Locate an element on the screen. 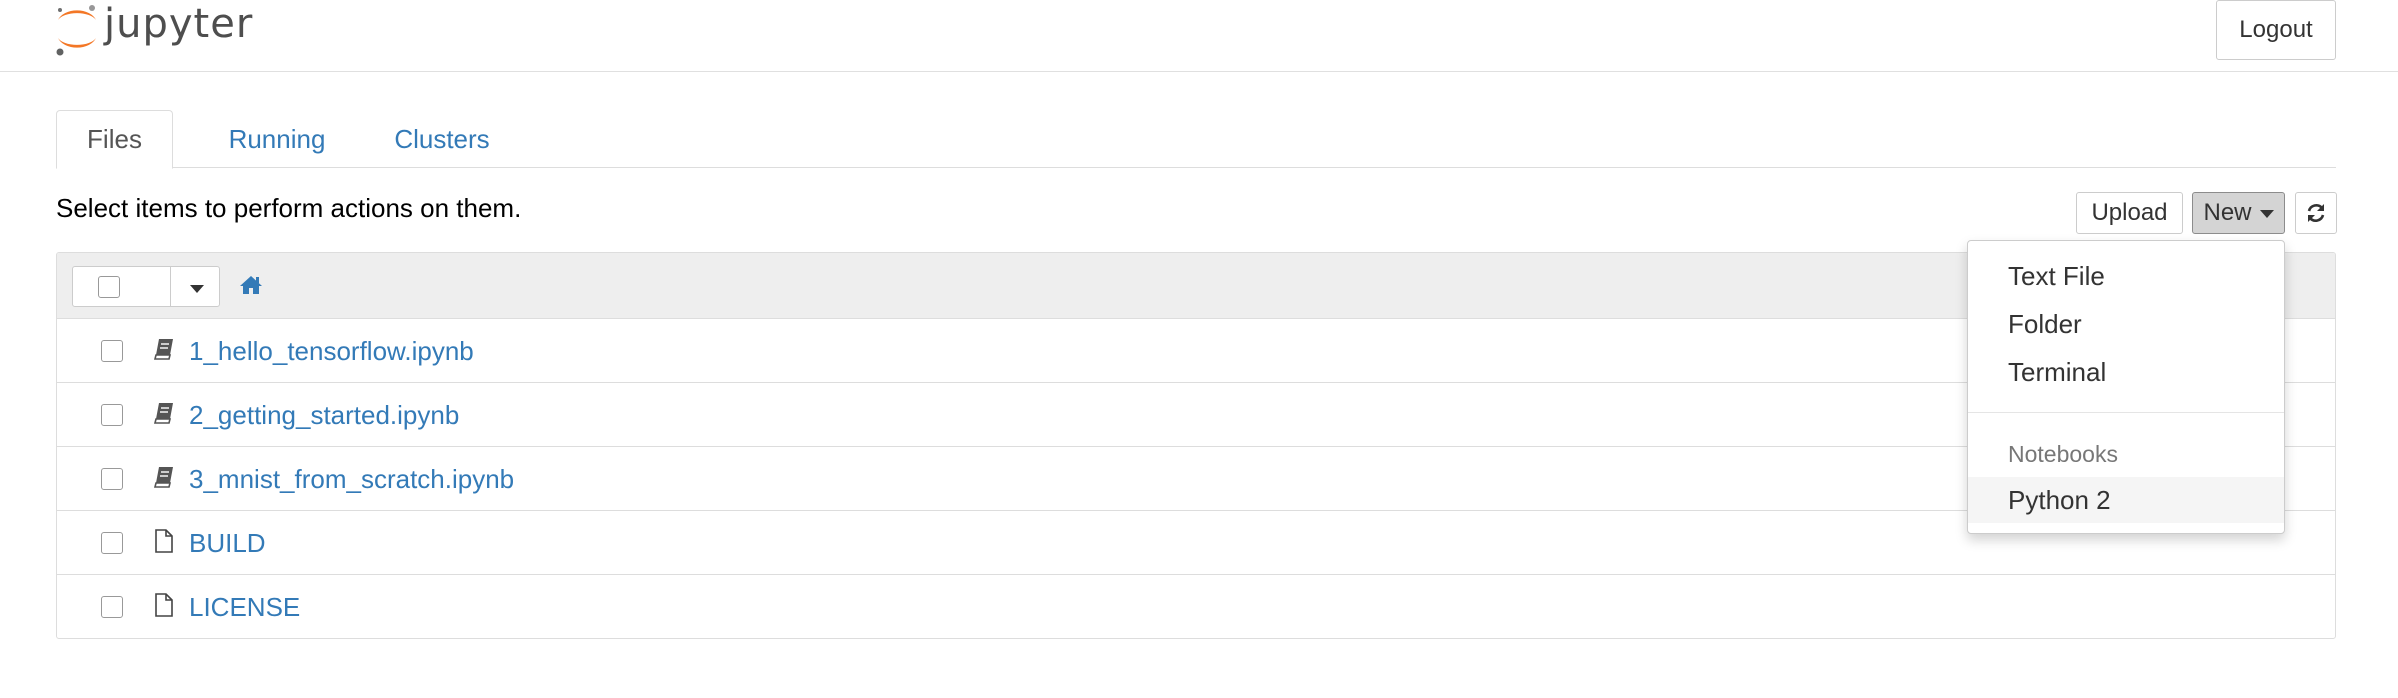 This screenshot has height=698, width=2398. menu-section-notebooks: Notebooks is located at coordinates (2063, 454).